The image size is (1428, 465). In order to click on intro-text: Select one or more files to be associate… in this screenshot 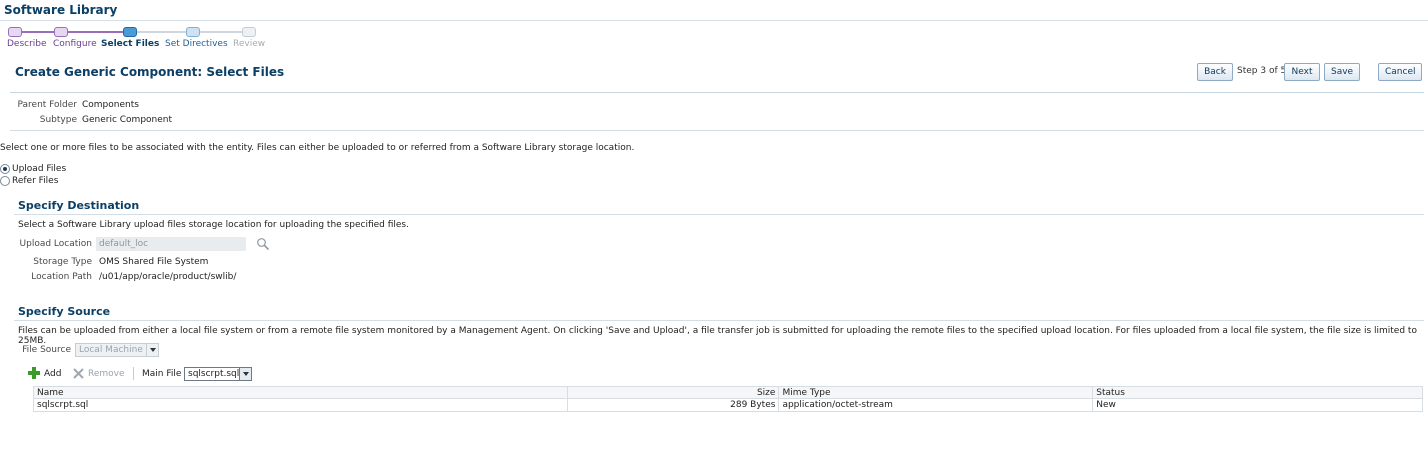, I will do `click(317, 148)`.